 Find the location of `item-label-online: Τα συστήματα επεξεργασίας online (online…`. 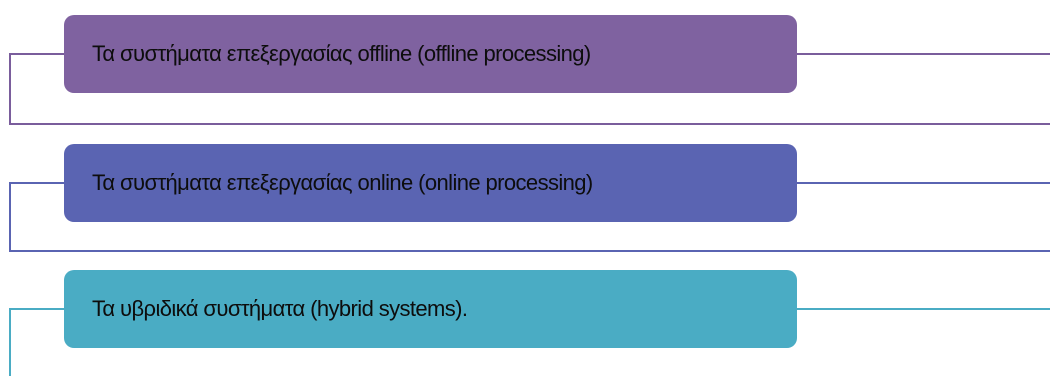

item-label-online: Τα συστήματα επεξεργασίας online (online… is located at coordinates (342, 182).